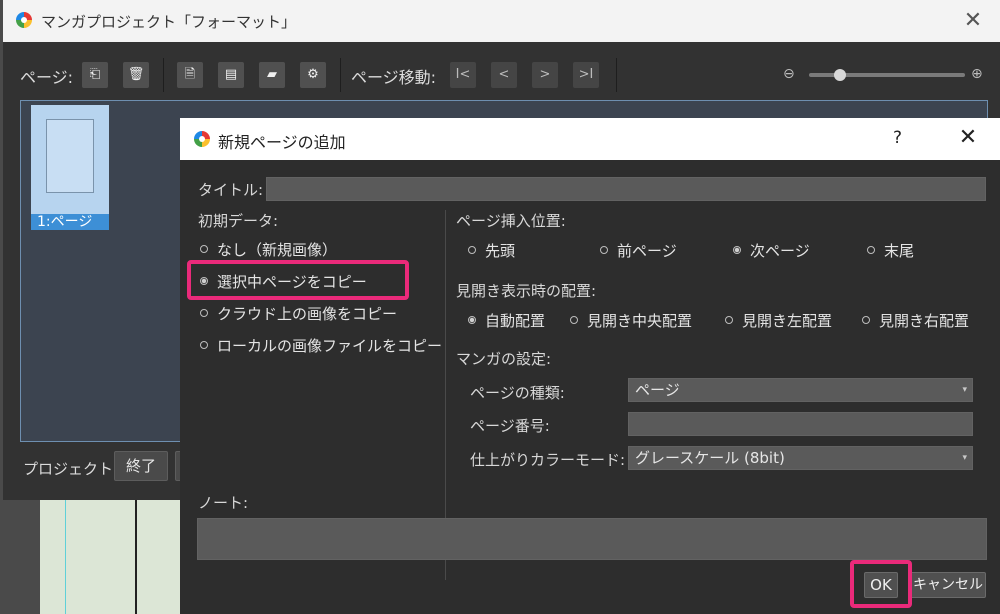 Image resolution: width=1000 pixels, height=614 pixels. What do you see at coordinates (710, 458) in the screenshot?
I see `color-mode-value: グレースケール (8bit)` at bounding box center [710, 458].